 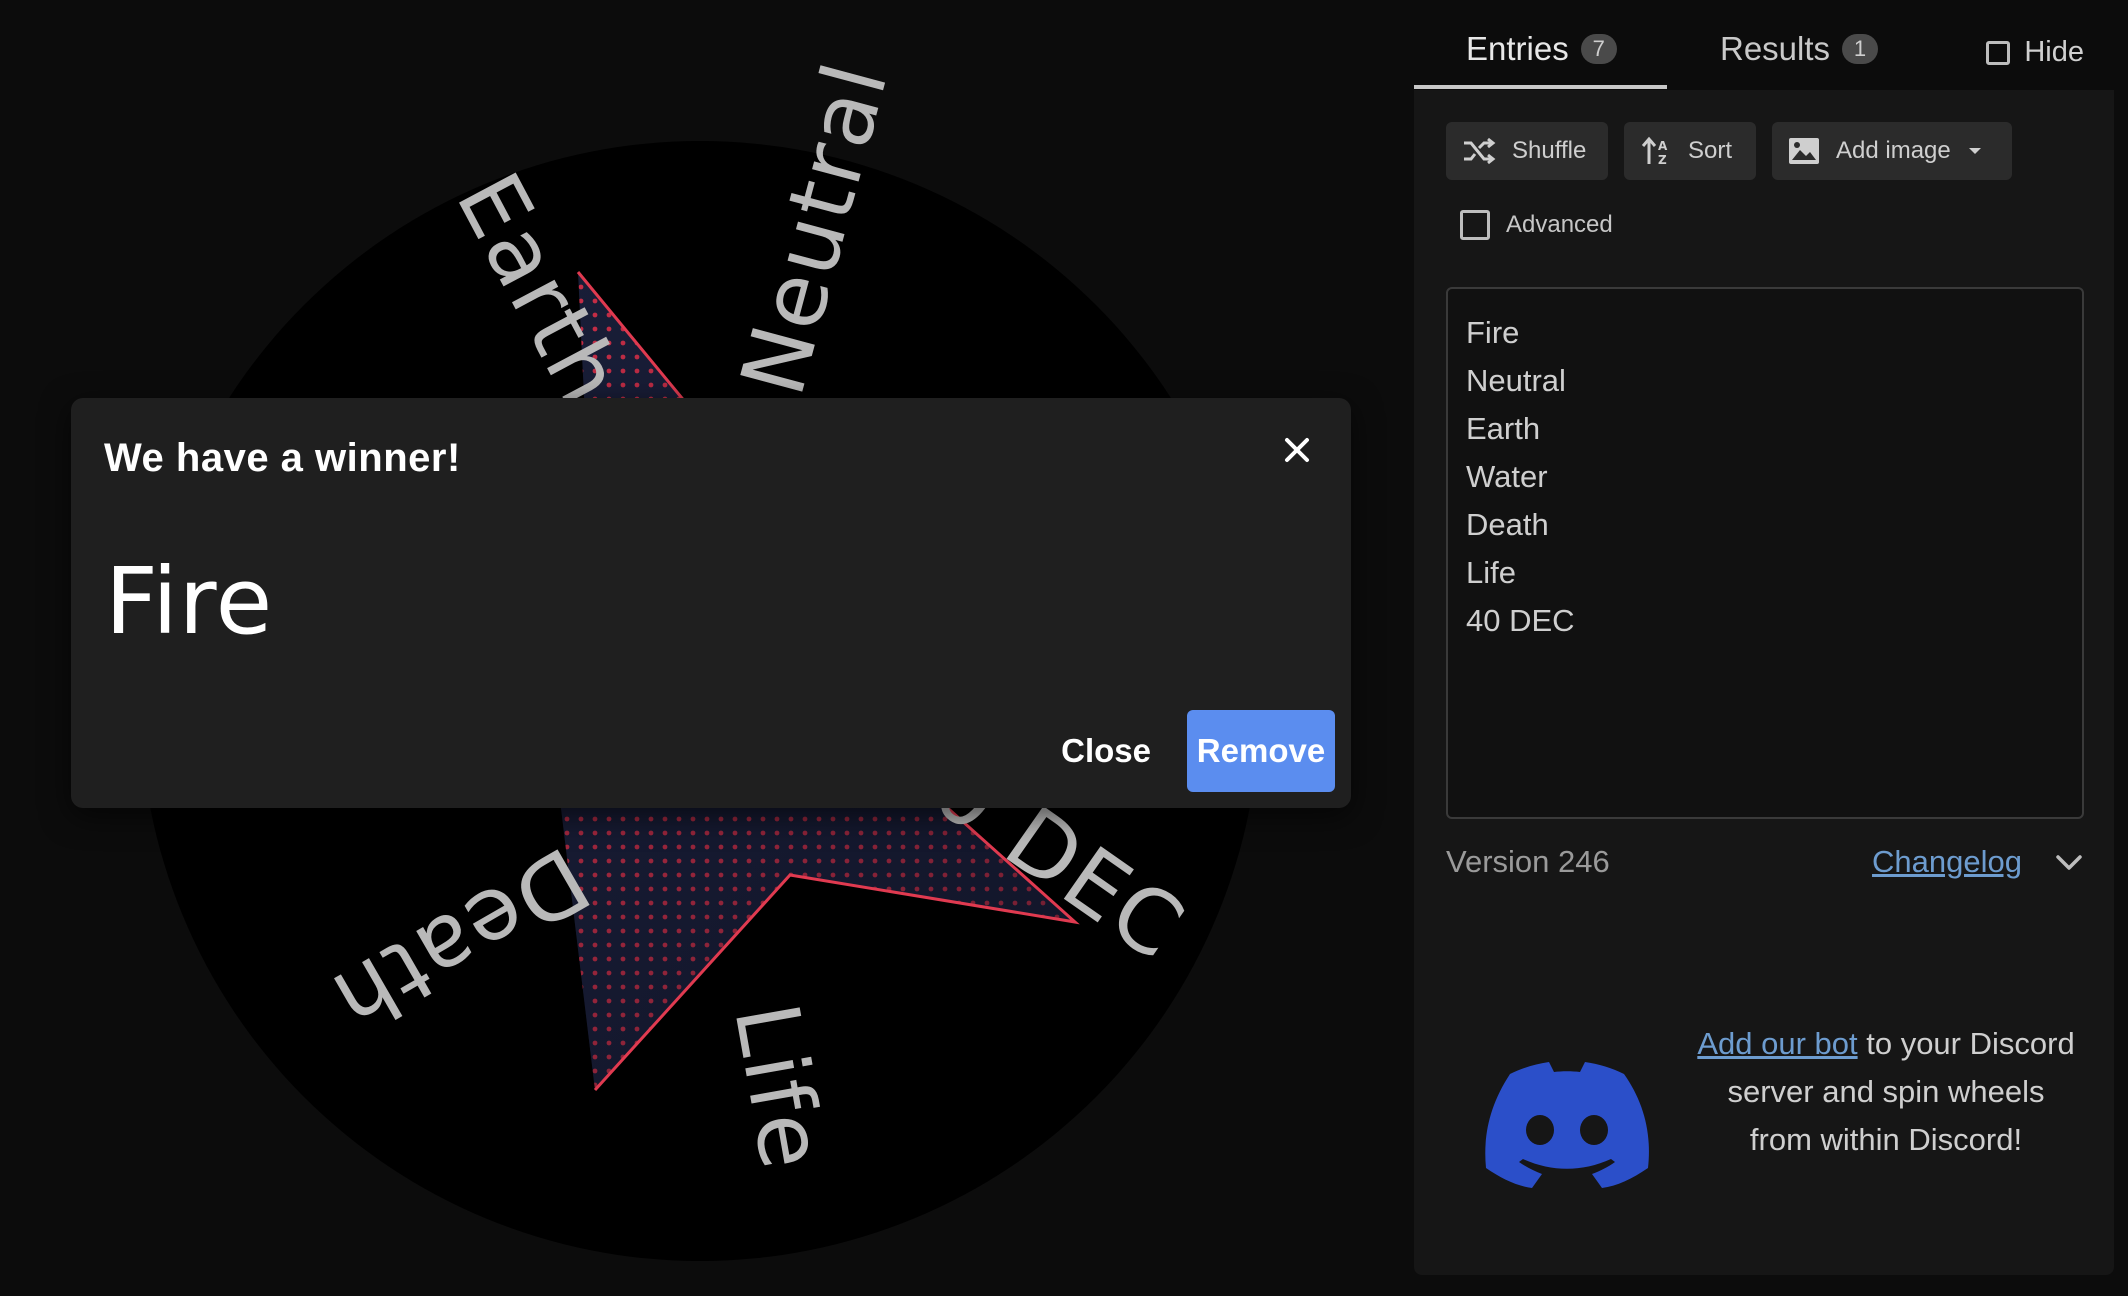 I want to click on entry-line: Earth, so click(x=1503, y=428).